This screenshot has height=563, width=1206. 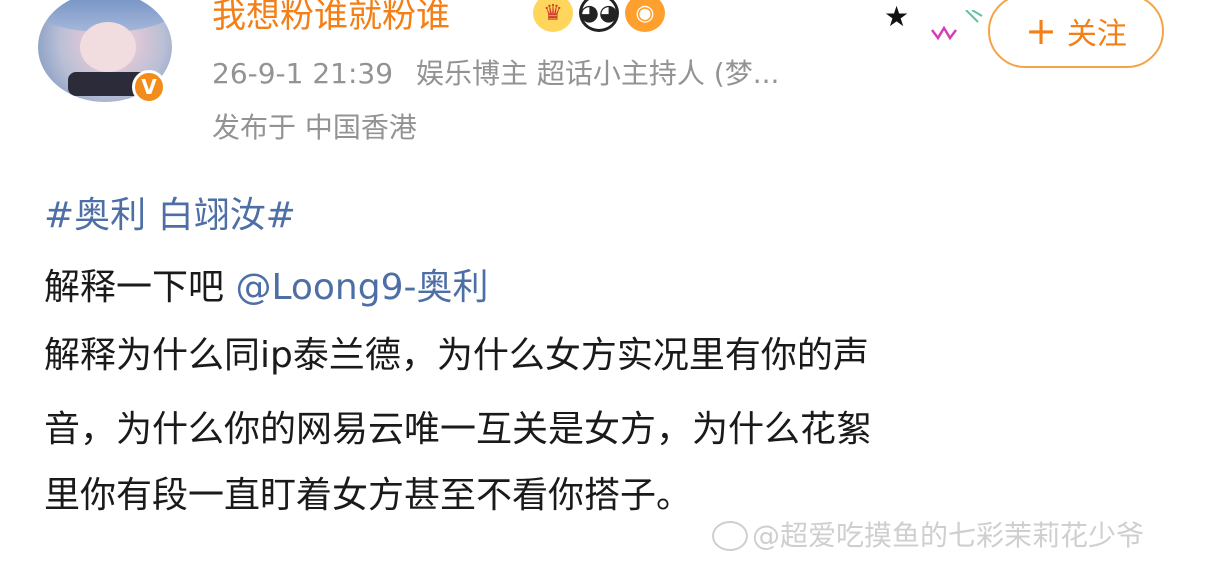 I want to click on watermark: @超爱吃摸鱼的七彩茉莉花少爷, so click(x=928, y=536).